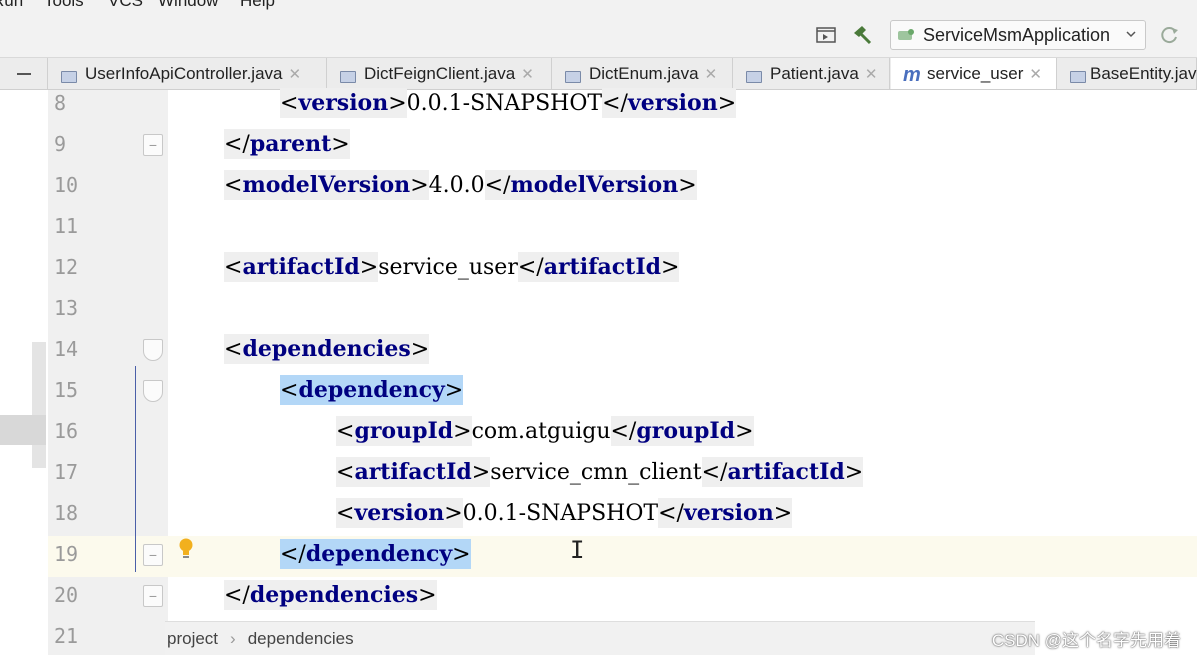  I want to click on tab-label: service_user, so click(975, 73).